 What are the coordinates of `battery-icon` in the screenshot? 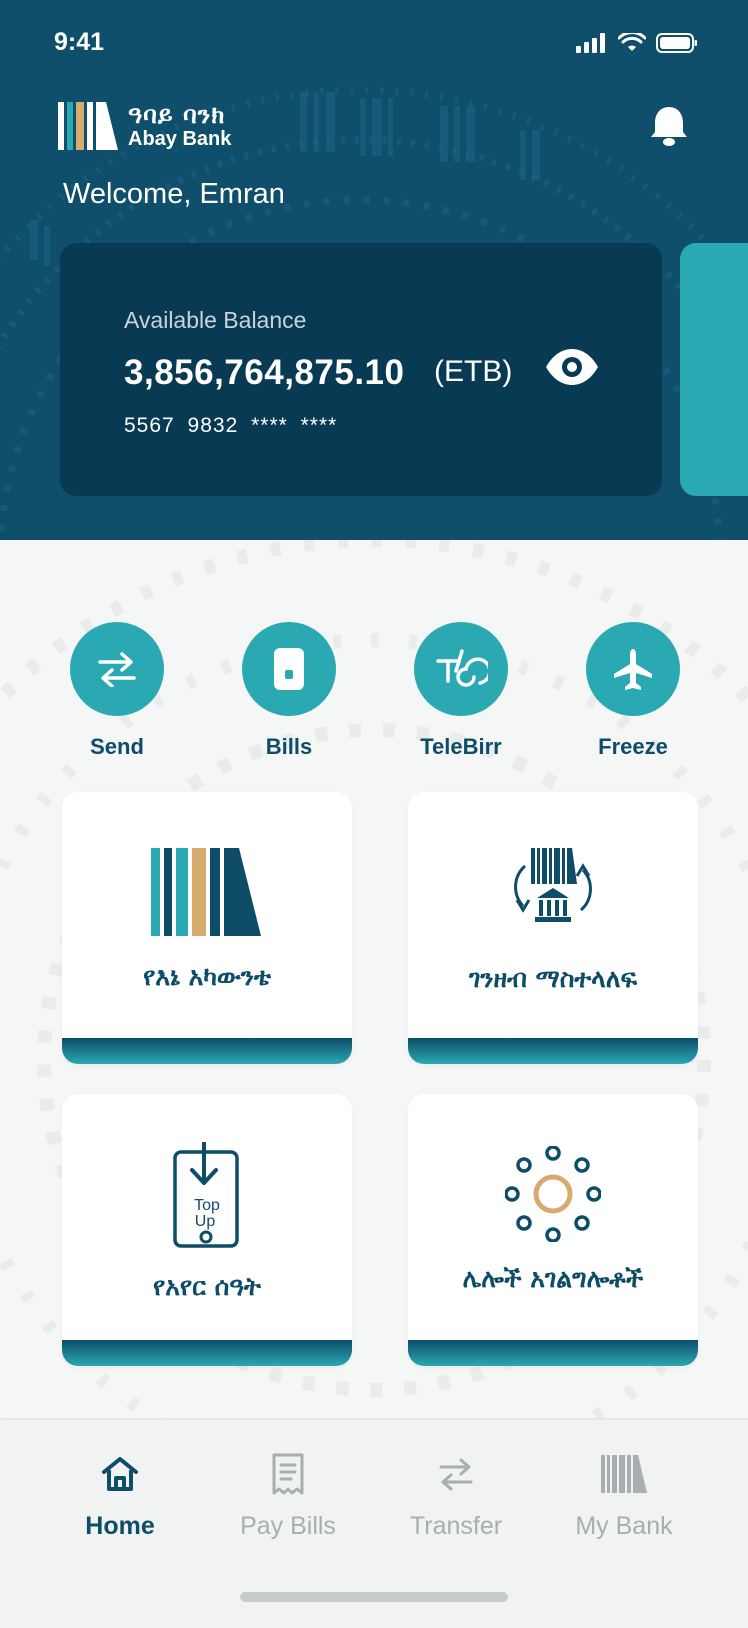 It's located at (676, 43).